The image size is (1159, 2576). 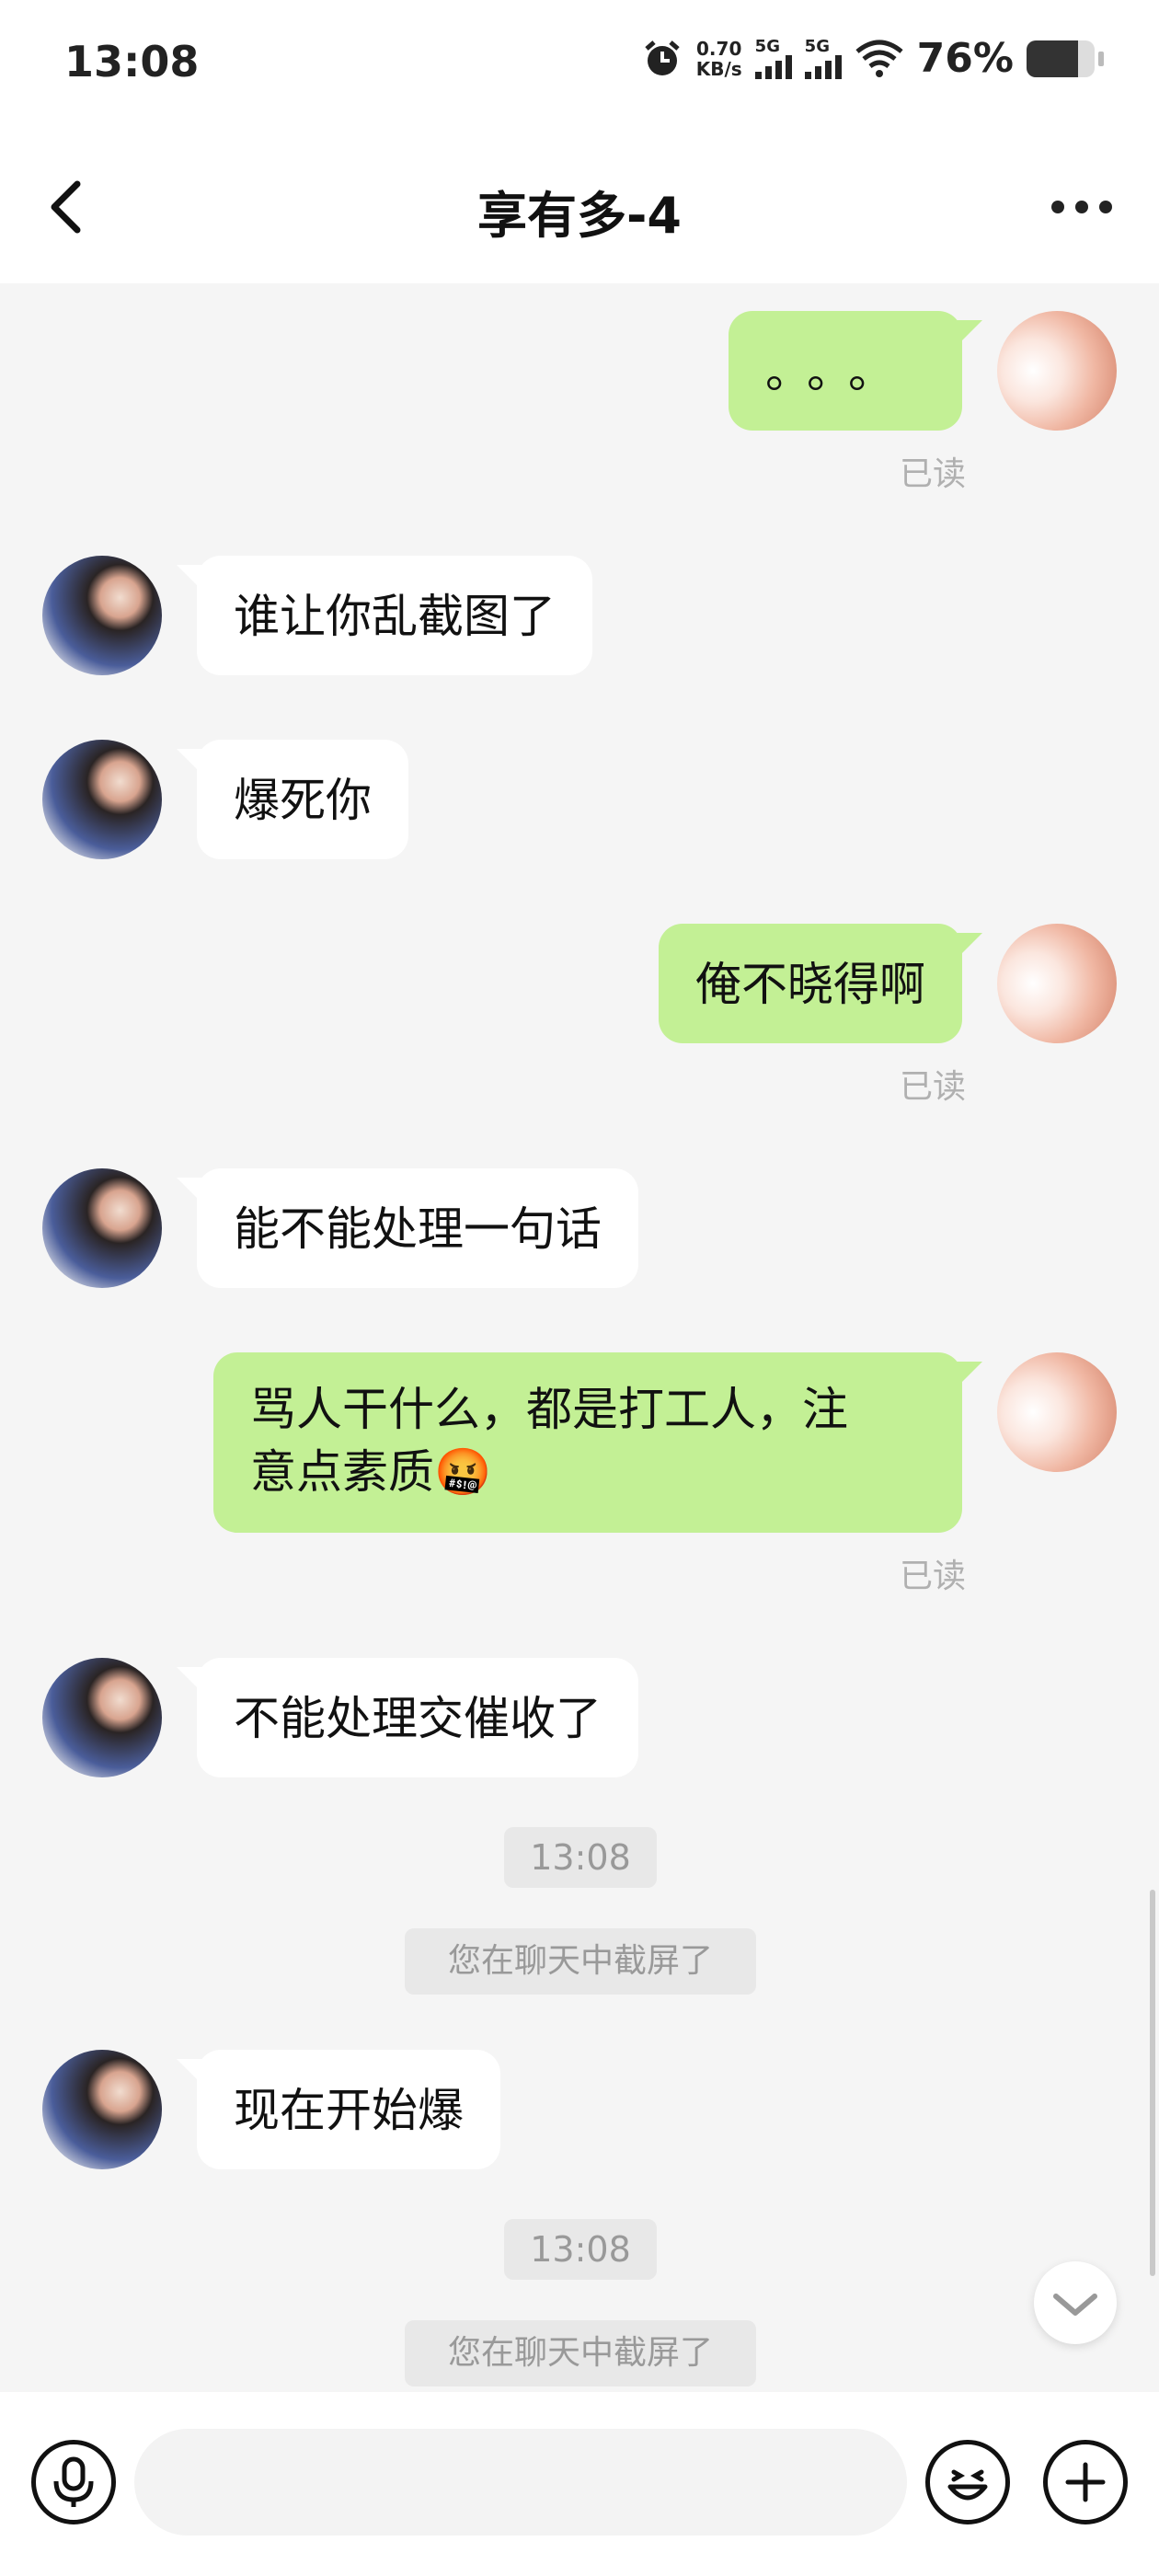 I want to click on smiley-icon, so click(x=967, y=2485).